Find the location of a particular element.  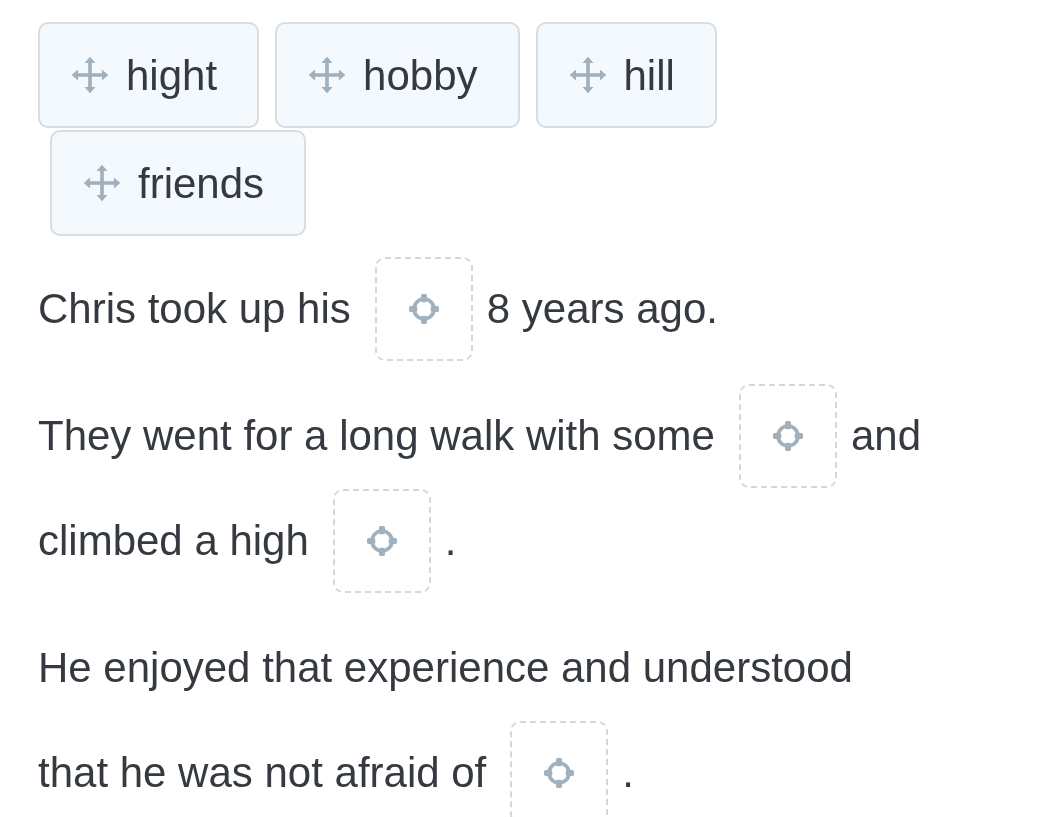

sentence-text: climbed a high is located at coordinates (173, 541).